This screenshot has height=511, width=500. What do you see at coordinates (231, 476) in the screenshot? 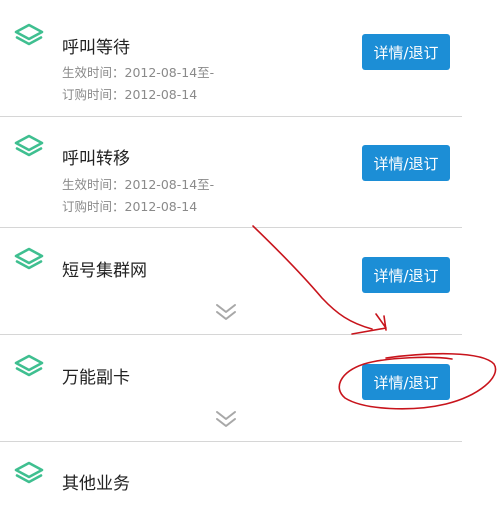
I see `service-item-other: 其他业务` at bounding box center [231, 476].